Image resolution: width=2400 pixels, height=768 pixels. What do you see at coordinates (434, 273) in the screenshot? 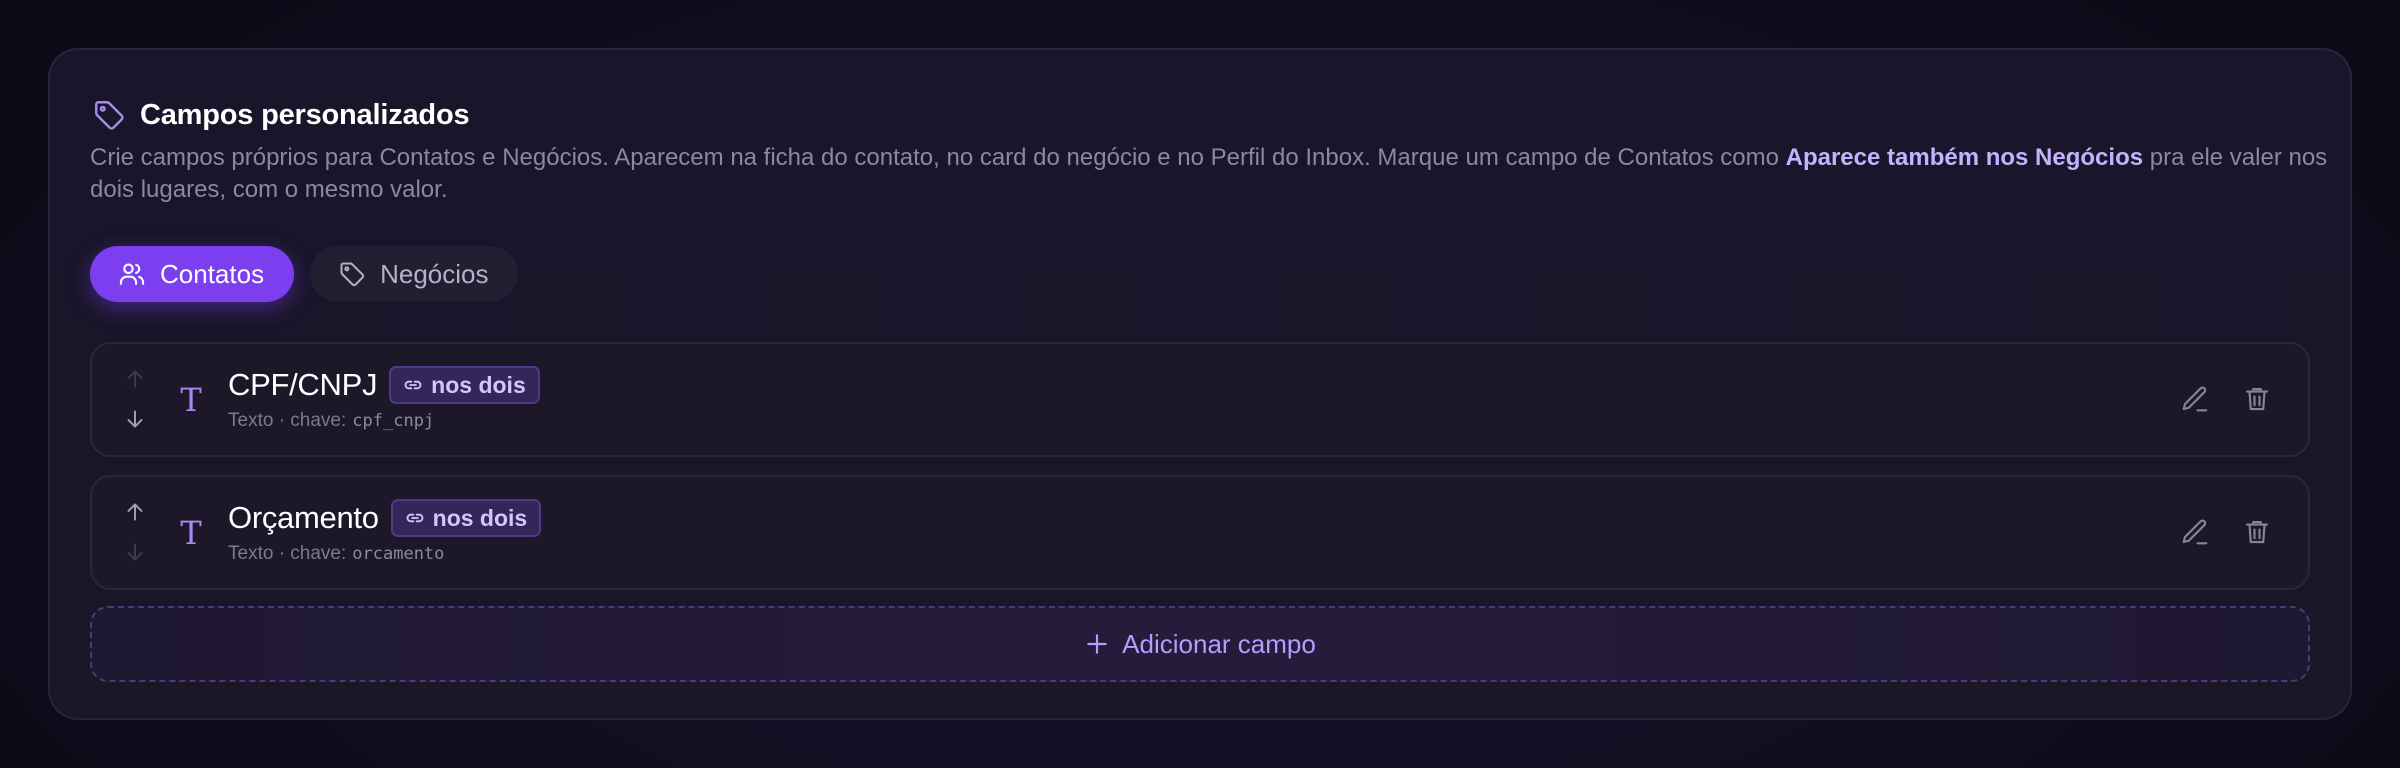
I see `tab-label: Negócios` at bounding box center [434, 273].